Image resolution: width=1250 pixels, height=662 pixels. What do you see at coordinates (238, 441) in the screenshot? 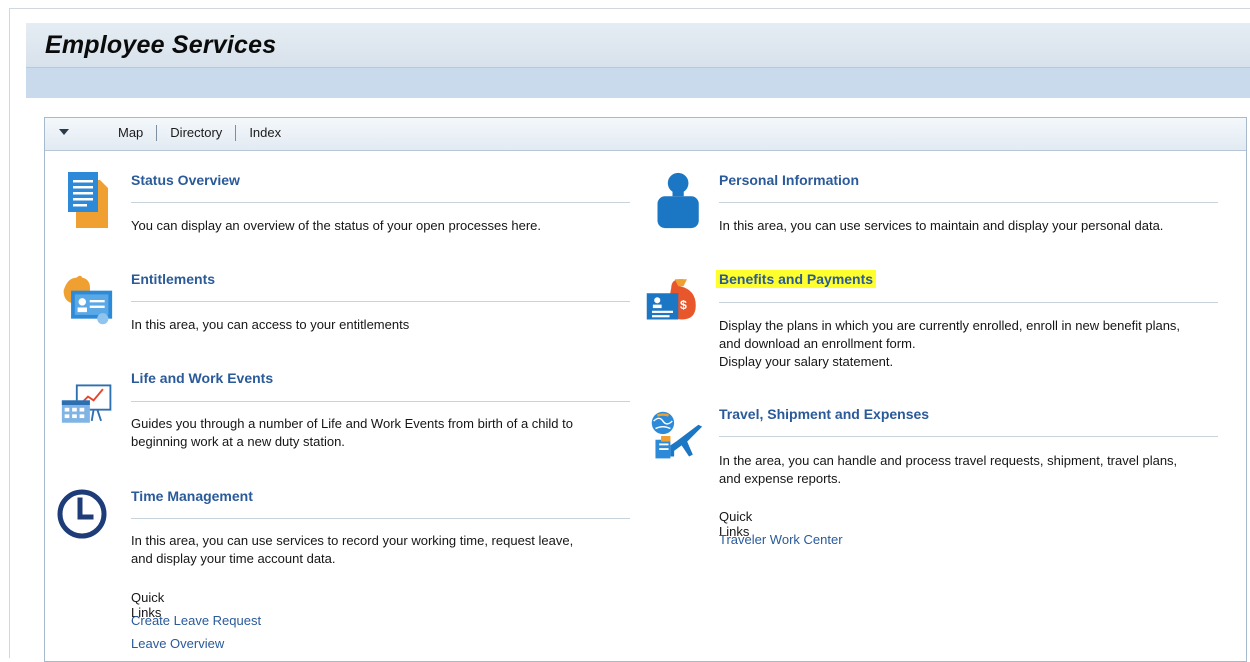
I see `life-work-events-description-line2: beginning work at a new duty station.` at bounding box center [238, 441].